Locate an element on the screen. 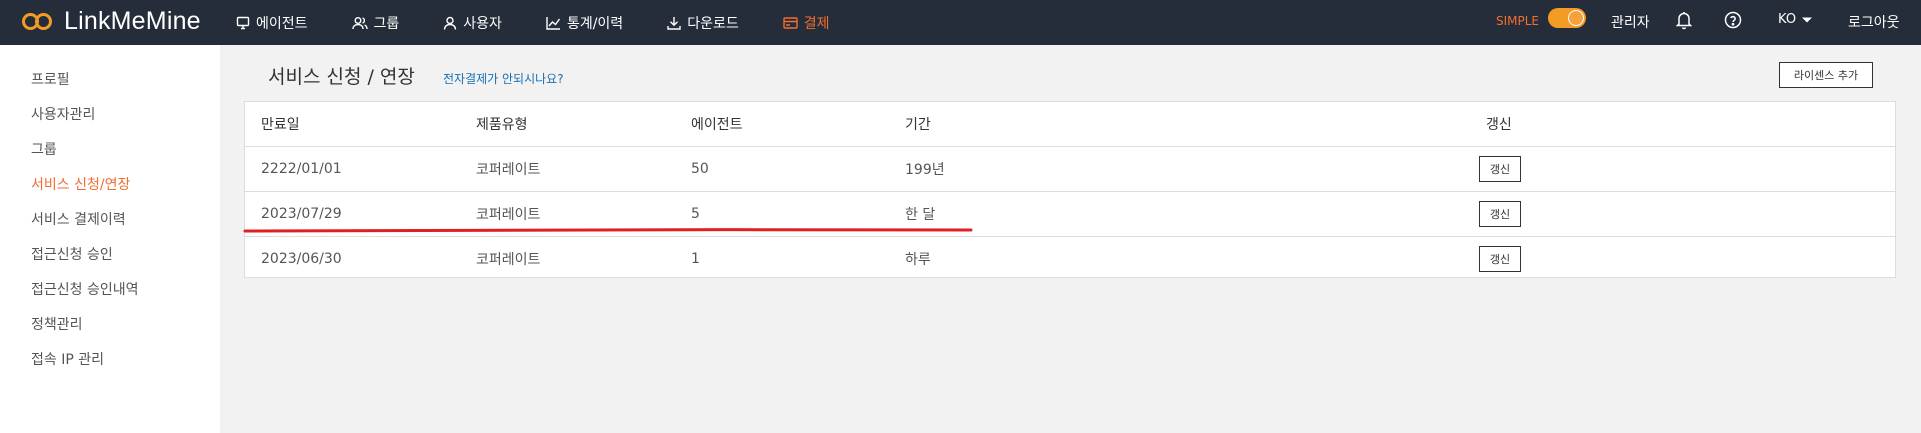  monitor-icon is located at coordinates (243, 22).